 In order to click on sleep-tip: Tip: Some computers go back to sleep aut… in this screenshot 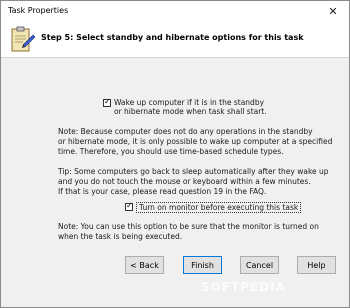, I will do `click(193, 181)`.